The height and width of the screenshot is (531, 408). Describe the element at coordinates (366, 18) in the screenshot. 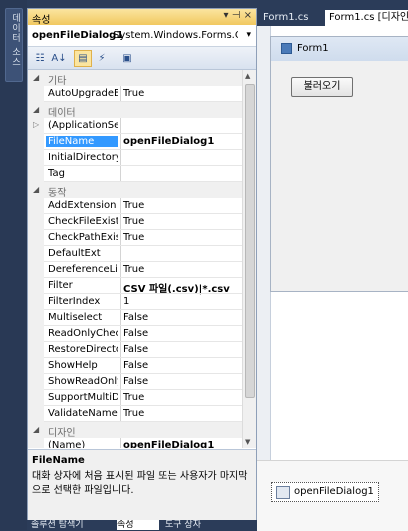

I see `tab-form1-design: Form1.cs [디자인]` at that location.